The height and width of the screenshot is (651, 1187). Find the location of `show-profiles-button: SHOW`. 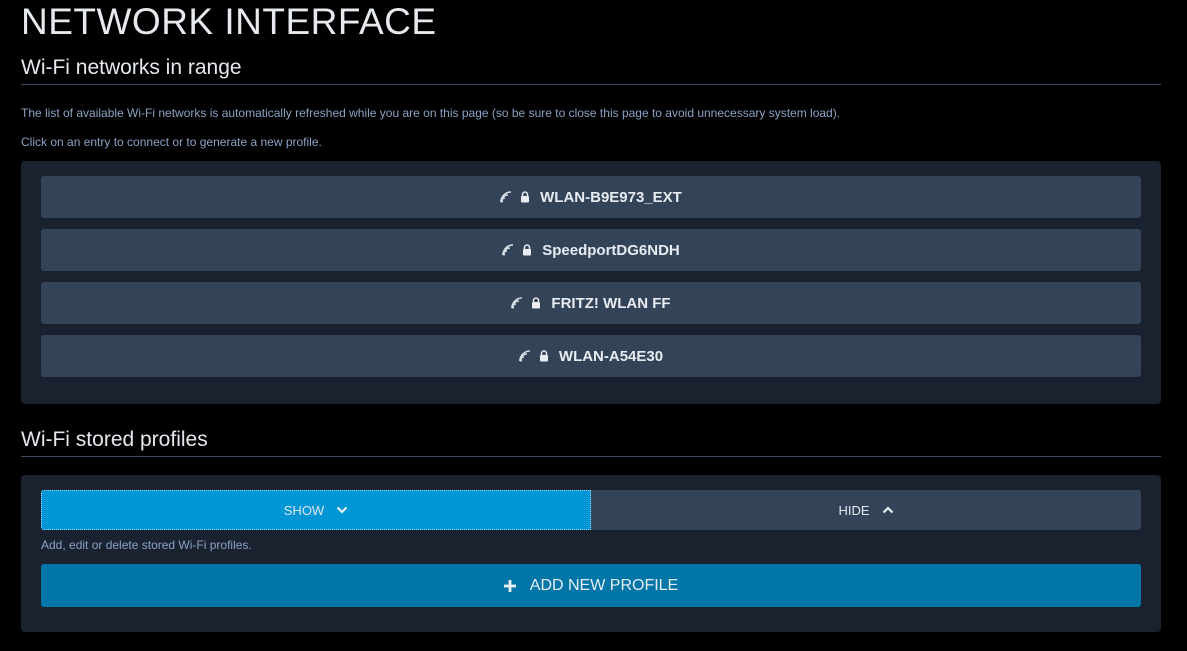

show-profiles-button: SHOW is located at coordinates (316, 510).